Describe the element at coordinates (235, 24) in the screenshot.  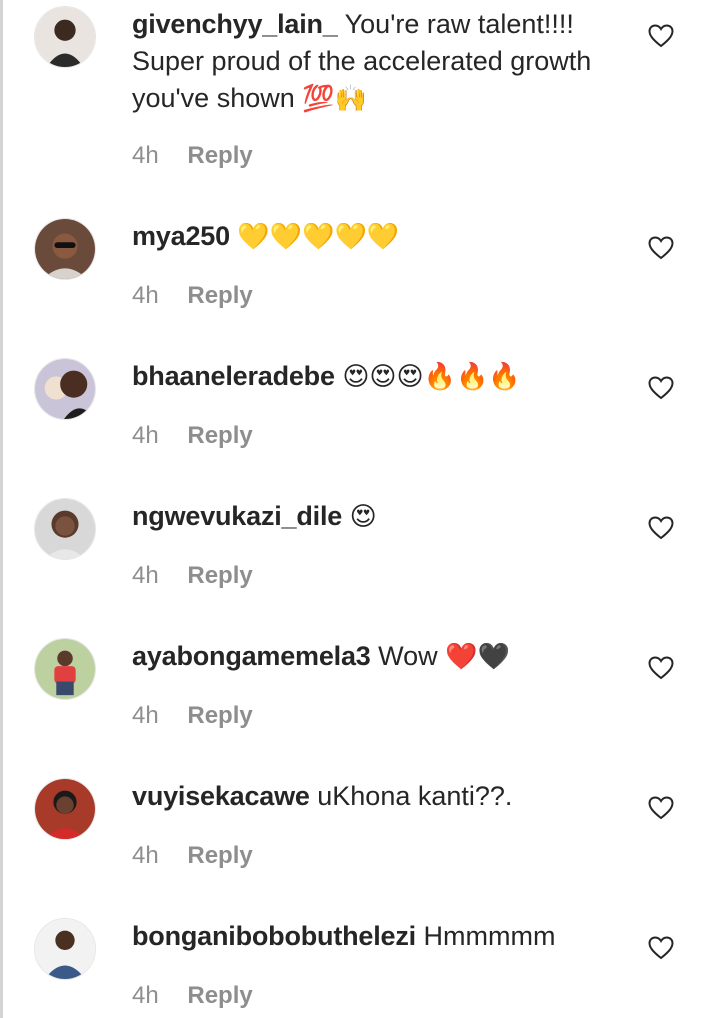
I see `comment-username: givenchyy_lain_` at that location.